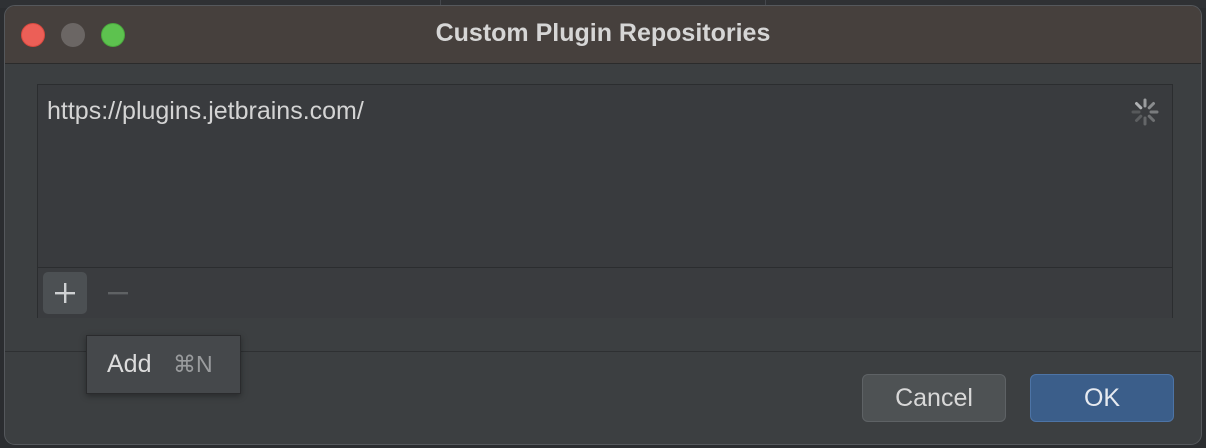 The width and height of the screenshot is (1206, 448). I want to click on dialog-title: Custom Plugin Repositories, so click(603, 33).